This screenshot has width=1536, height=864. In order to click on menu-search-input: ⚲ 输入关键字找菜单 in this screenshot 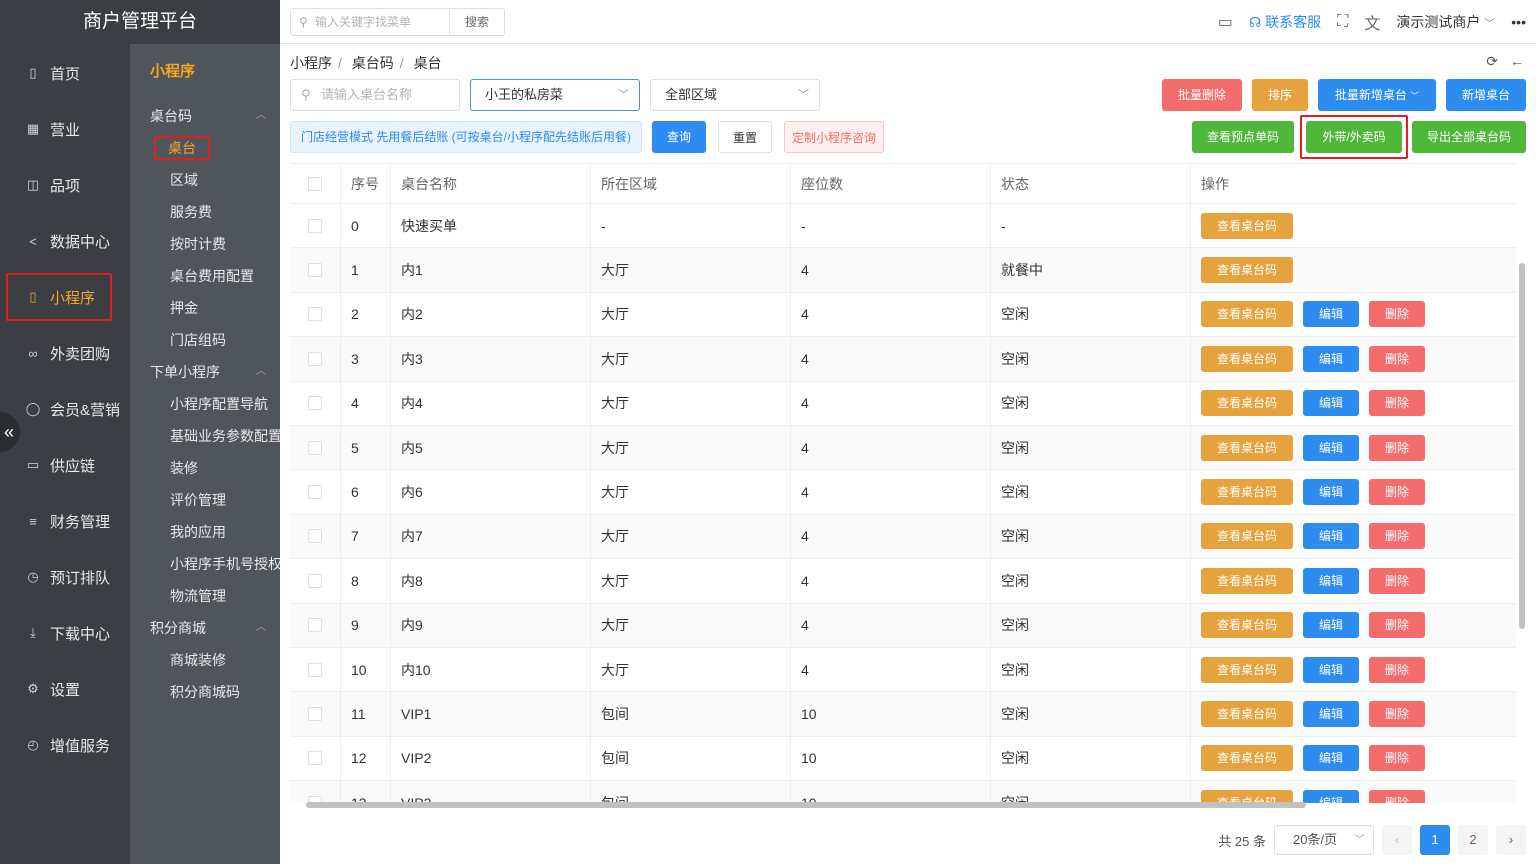, I will do `click(370, 22)`.